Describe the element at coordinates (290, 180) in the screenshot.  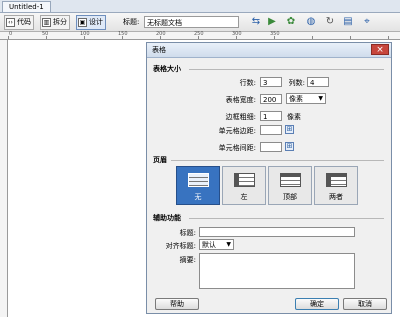
I see `header-top-icon` at that location.